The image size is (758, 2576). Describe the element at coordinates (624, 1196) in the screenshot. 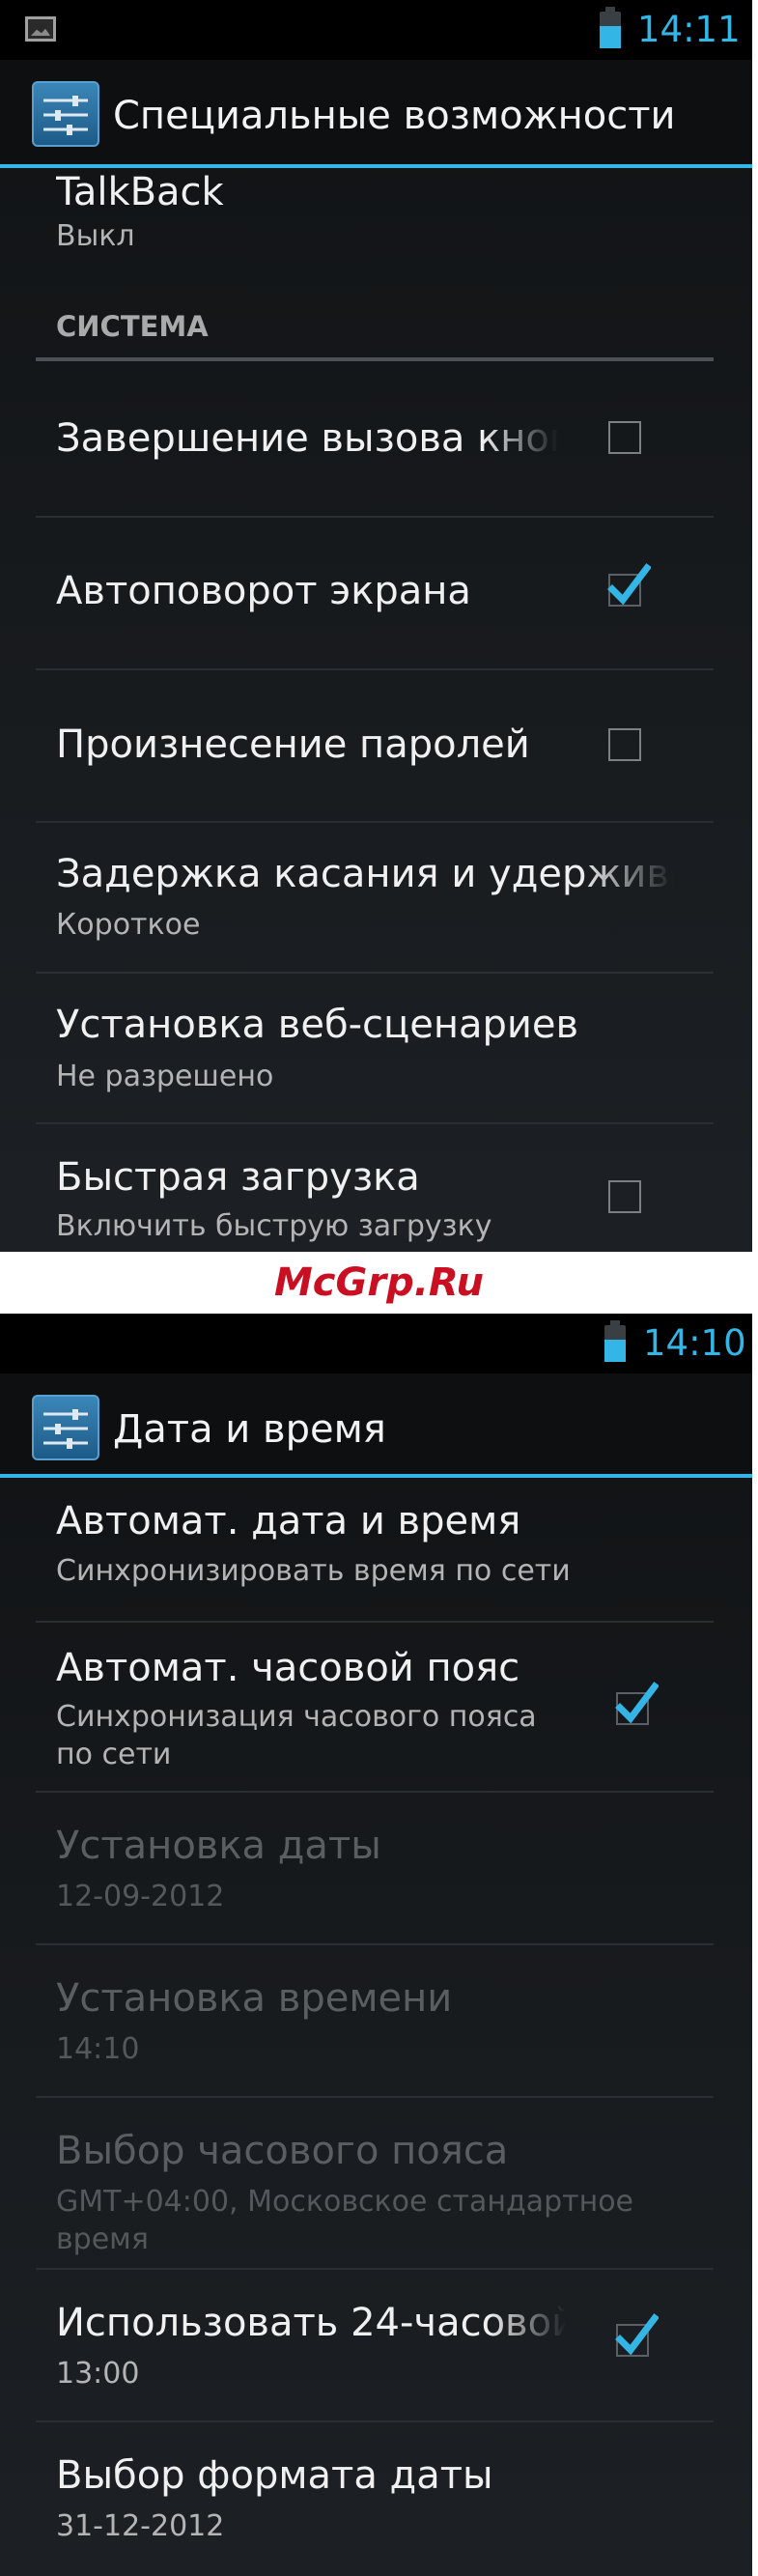

I see `fast-boot-checkbox` at that location.